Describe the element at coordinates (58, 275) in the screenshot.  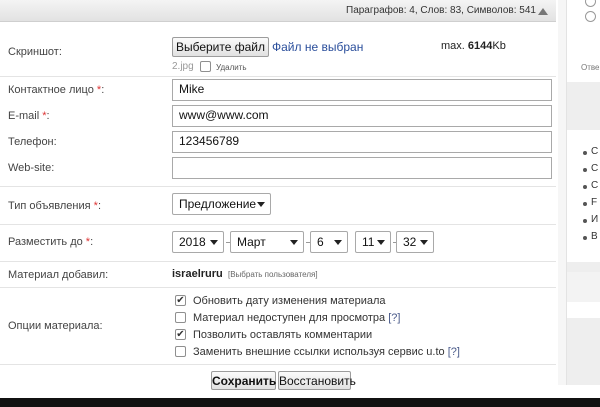
I see `added-by-label: Материал добавил:` at that location.